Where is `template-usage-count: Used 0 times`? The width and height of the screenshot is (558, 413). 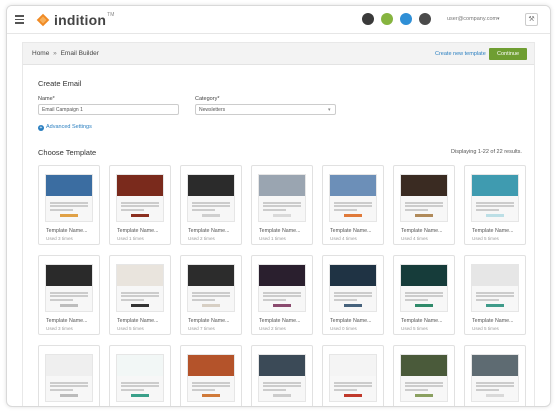 template-usage-count: Used 0 times is located at coordinates (343, 328).